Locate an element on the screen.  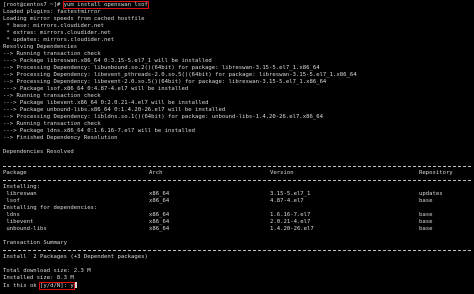
summary-title: Transaction Summary is located at coordinates (35, 243).